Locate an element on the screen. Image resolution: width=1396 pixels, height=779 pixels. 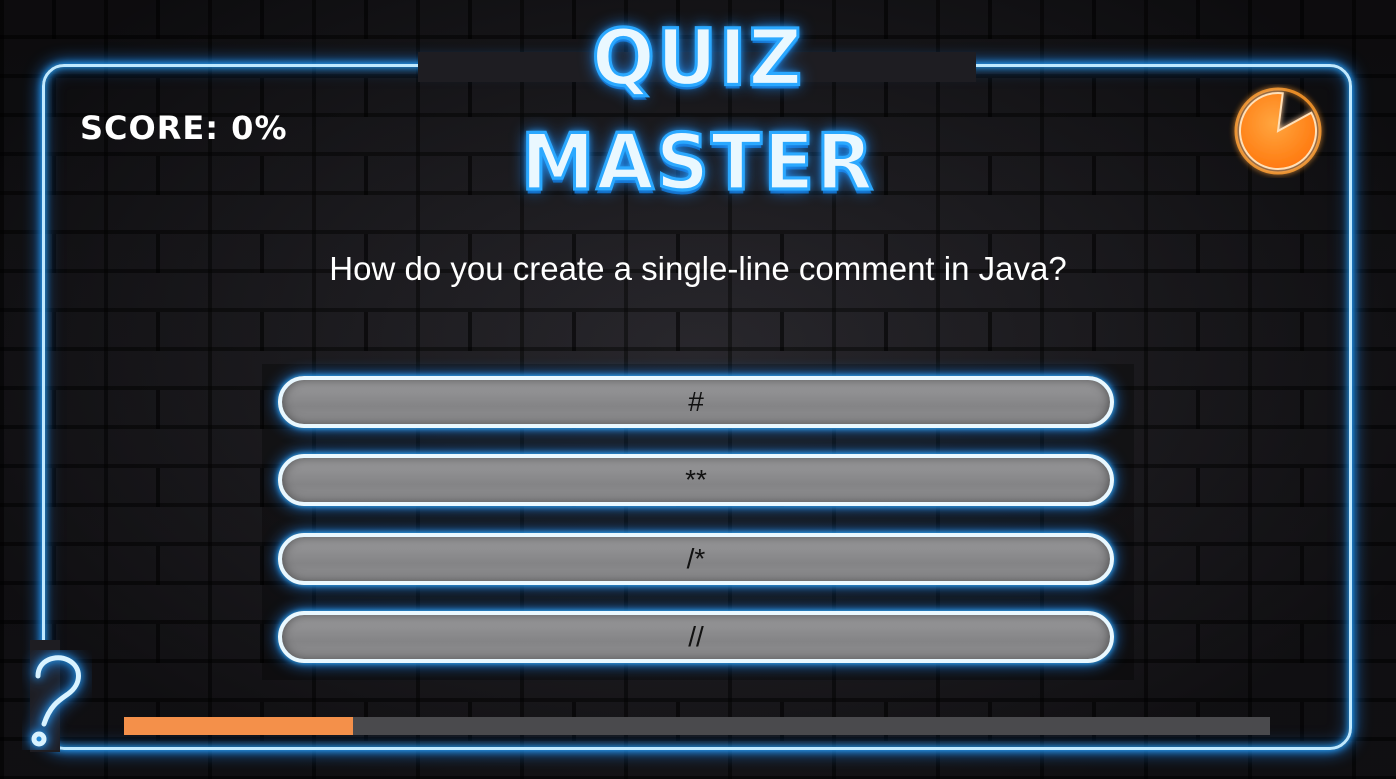
question-mark-icon is located at coordinates (57, 700).